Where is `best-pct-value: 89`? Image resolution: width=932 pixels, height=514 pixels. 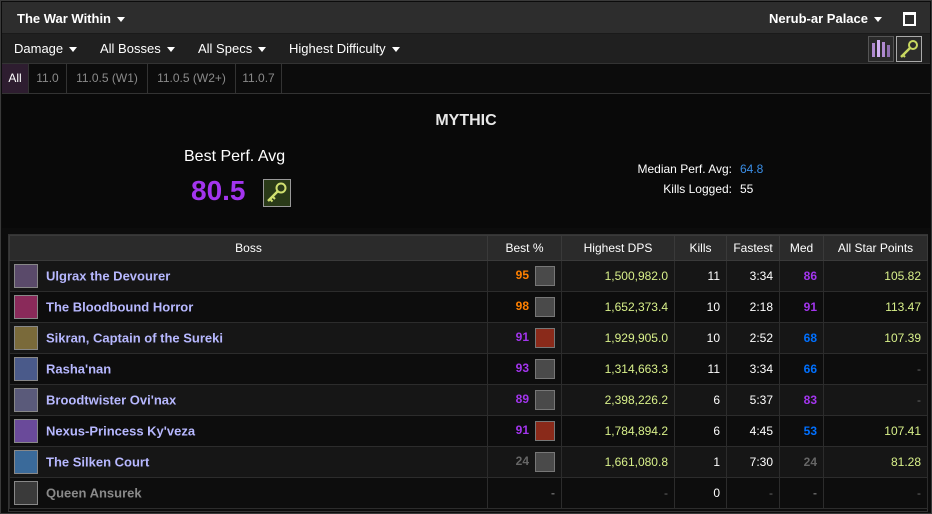 best-pct-value: 89 is located at coordinates (522, 399).